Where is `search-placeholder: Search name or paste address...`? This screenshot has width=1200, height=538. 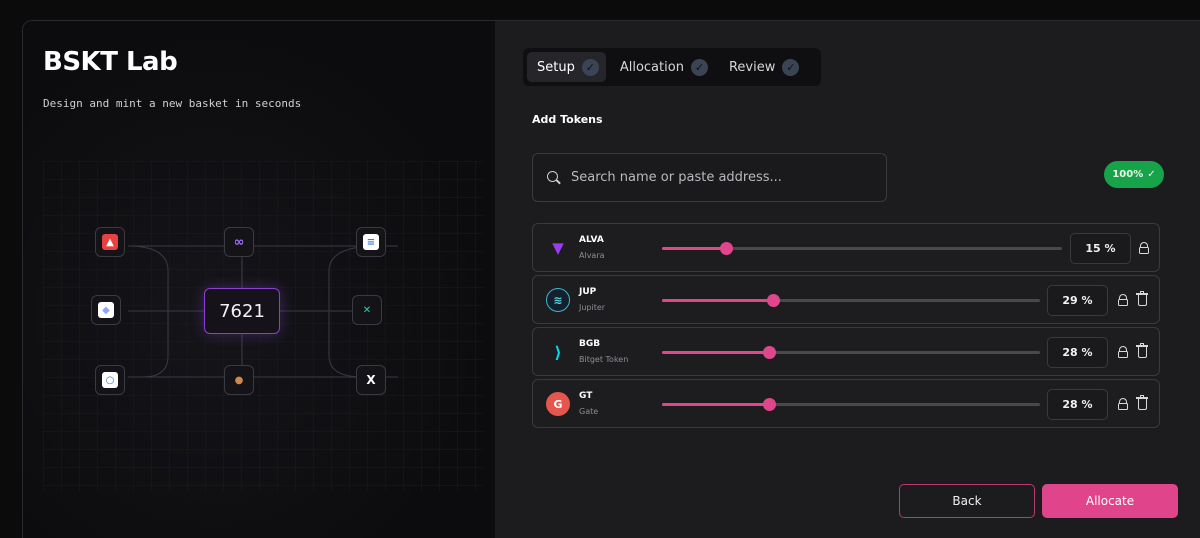
search-placeholder: Search name or paste address... is located at coordinates (676, 177).